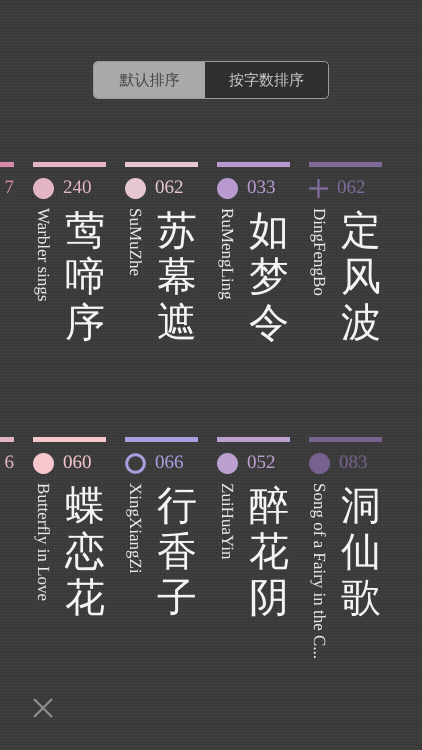 This screenshot has width=422, height=750. Describe the element at coordinates (353, 463) in the screenshot. I see `count-number: 083` at that location.